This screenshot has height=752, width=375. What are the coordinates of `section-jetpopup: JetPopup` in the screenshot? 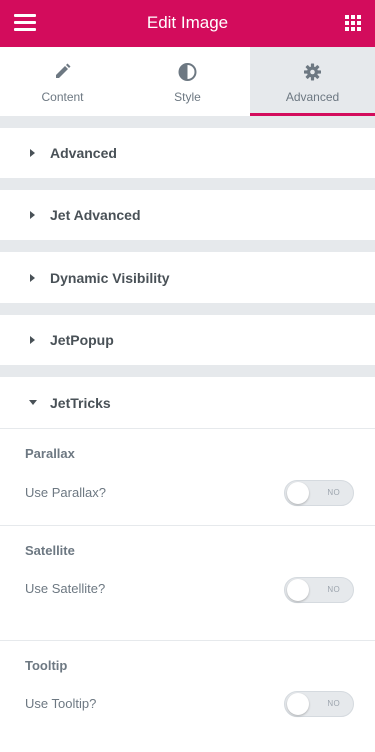 It's located at (187, 340).